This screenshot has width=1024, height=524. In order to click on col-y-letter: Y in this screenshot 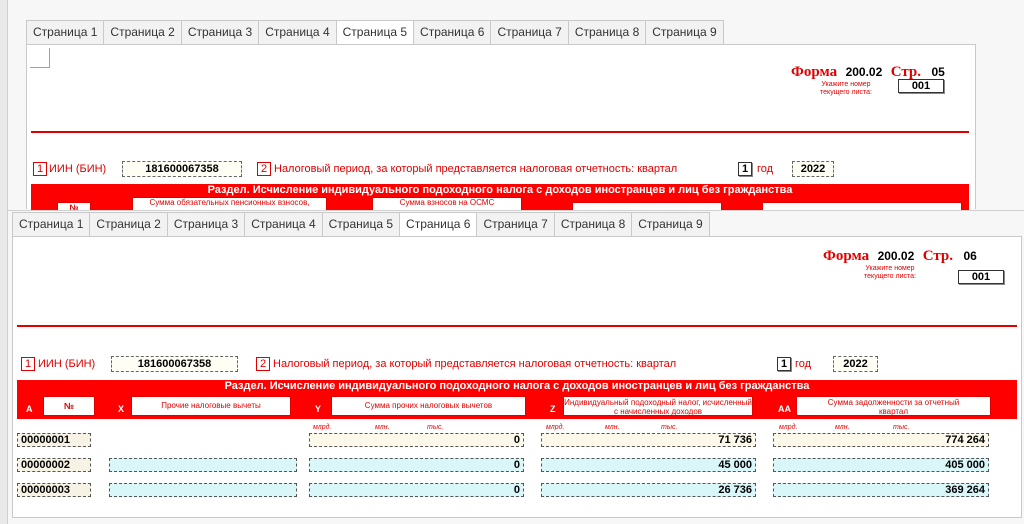, I will do `click(318, 409)`.